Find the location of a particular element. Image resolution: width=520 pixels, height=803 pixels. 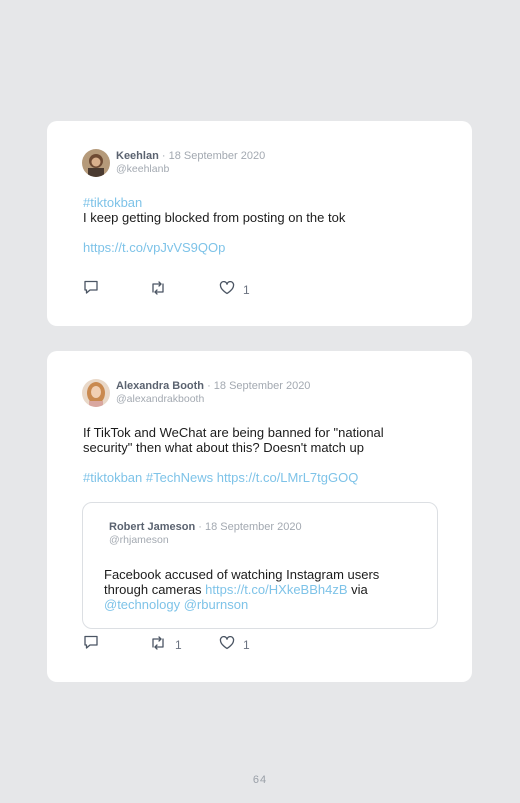

tweet-meta: Robert Jameson · 18 September 2020 is located at coordinates (205, 527).